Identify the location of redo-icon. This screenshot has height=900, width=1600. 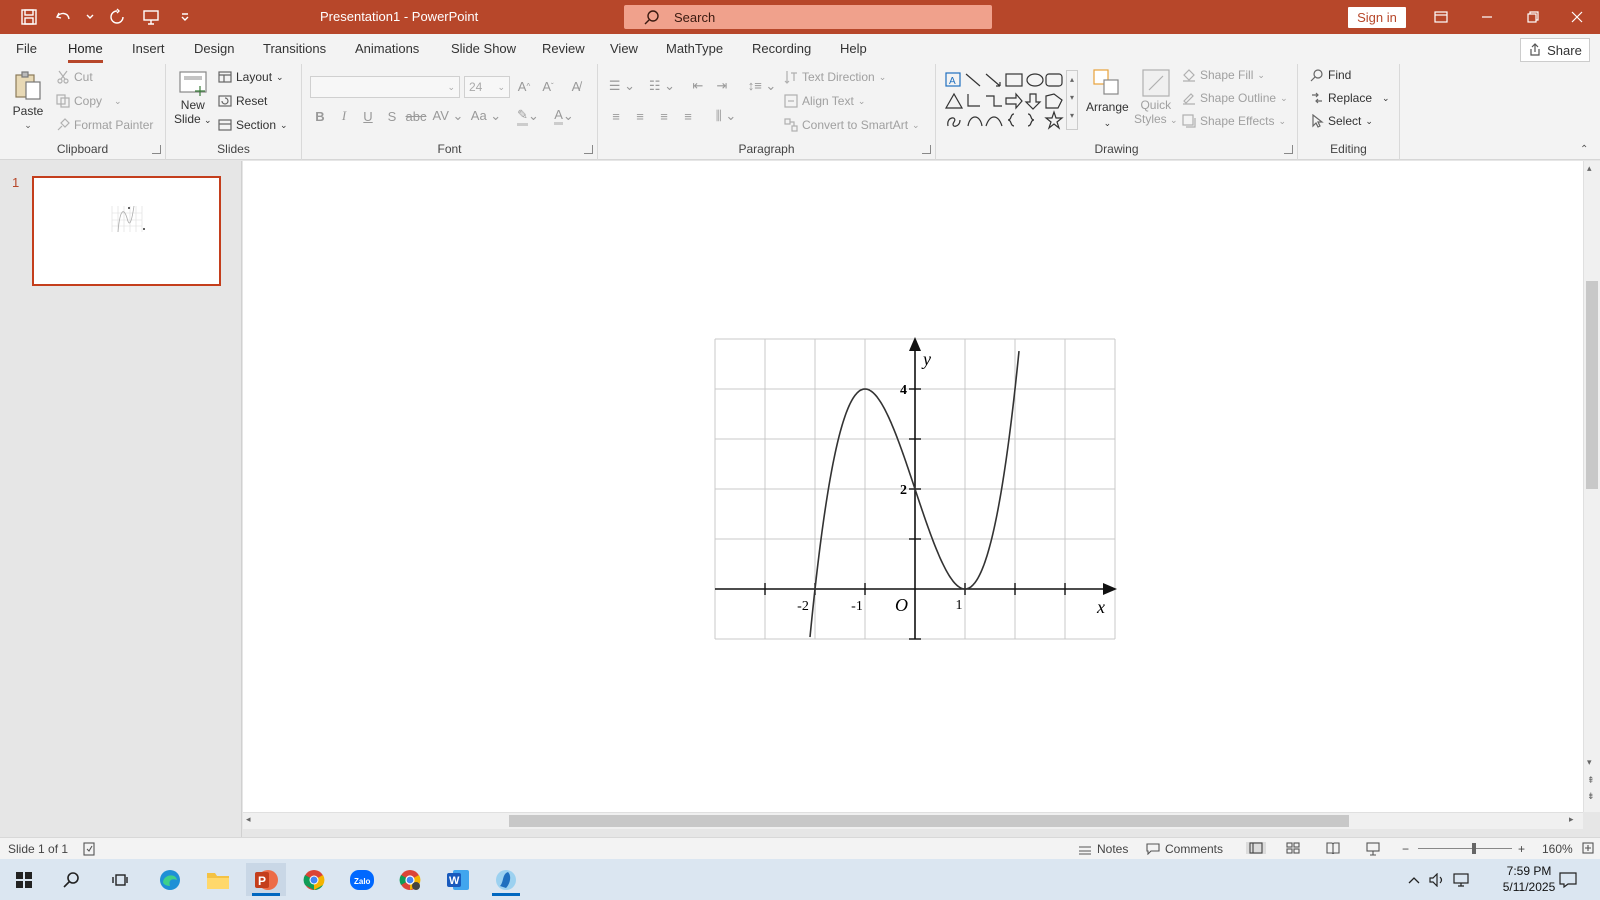
(117, 17).